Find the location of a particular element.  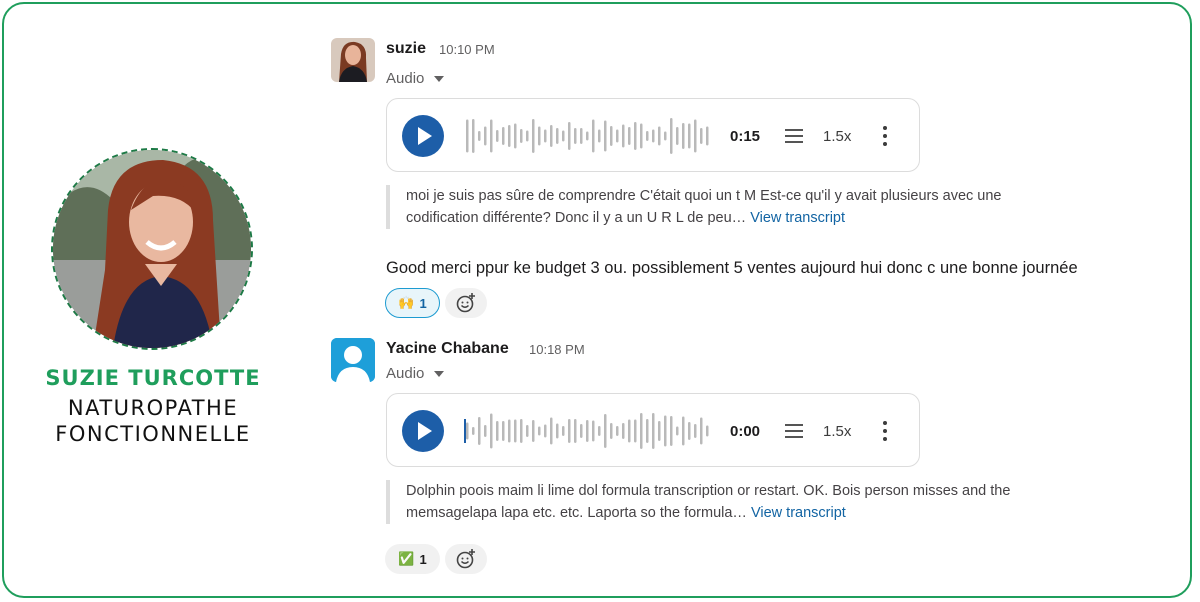

audio-player: 0:15 1.5x is located at coordinates (653, 135).